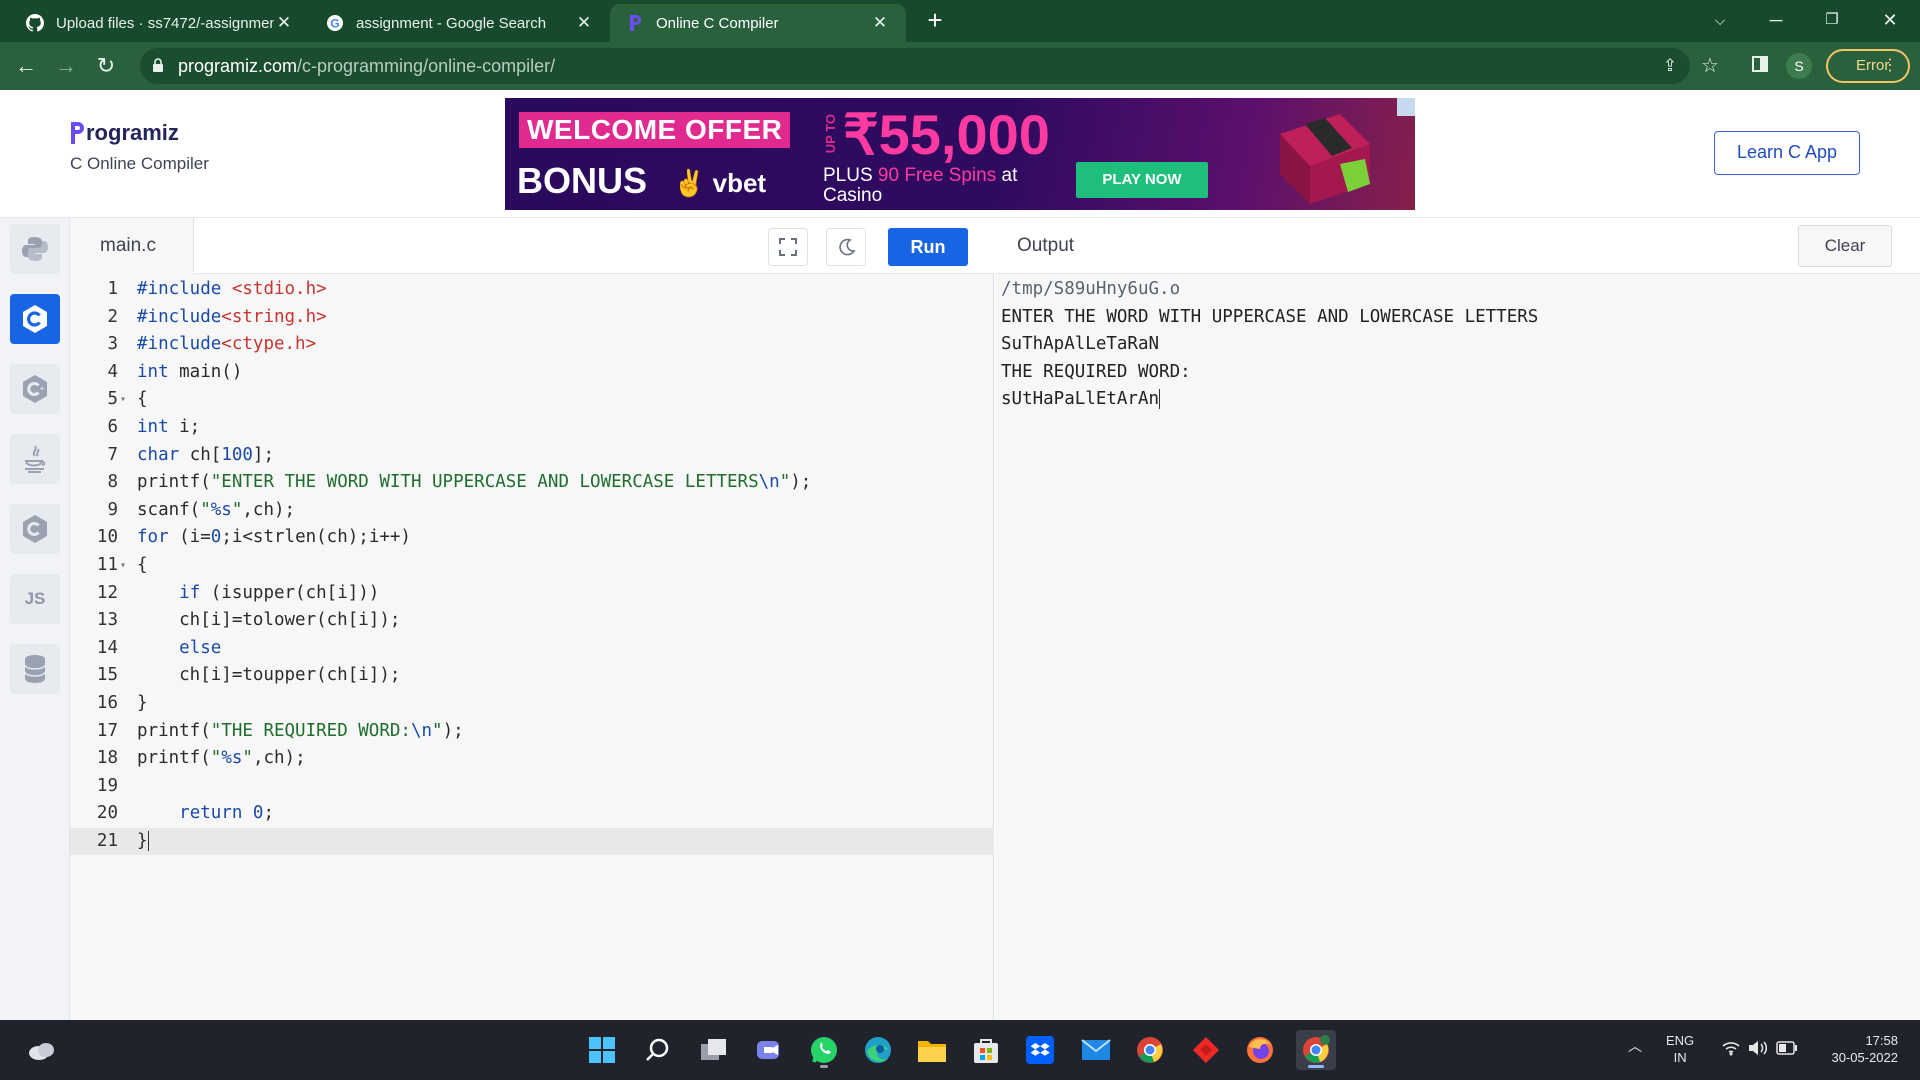 The width and height of the screenshot is (1920, 1080). Describe the element at coordinates (878, 1050) in the screenshot. I see `edge-icon` at that location.